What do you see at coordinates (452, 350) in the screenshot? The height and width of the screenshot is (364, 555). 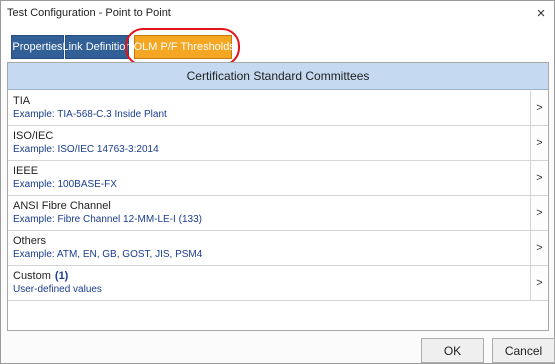 I see `ok-button: OK` at bounding box center [452, 350].